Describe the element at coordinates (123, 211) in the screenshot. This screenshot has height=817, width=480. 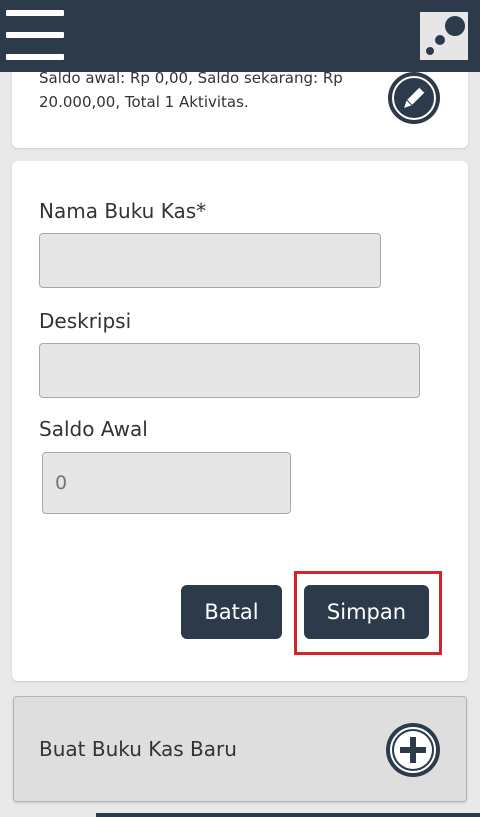
I see `name-label: Nama Buku Kas*` at that location.